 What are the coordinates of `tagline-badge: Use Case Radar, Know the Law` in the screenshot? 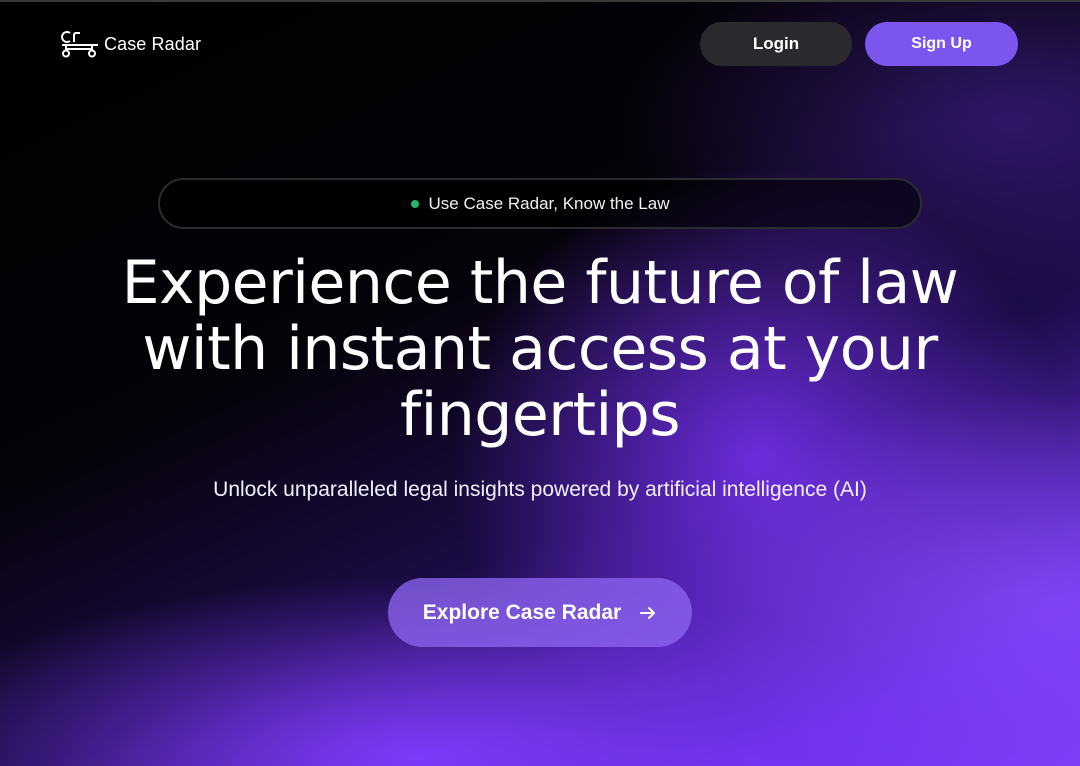 It's located at (540, 203).